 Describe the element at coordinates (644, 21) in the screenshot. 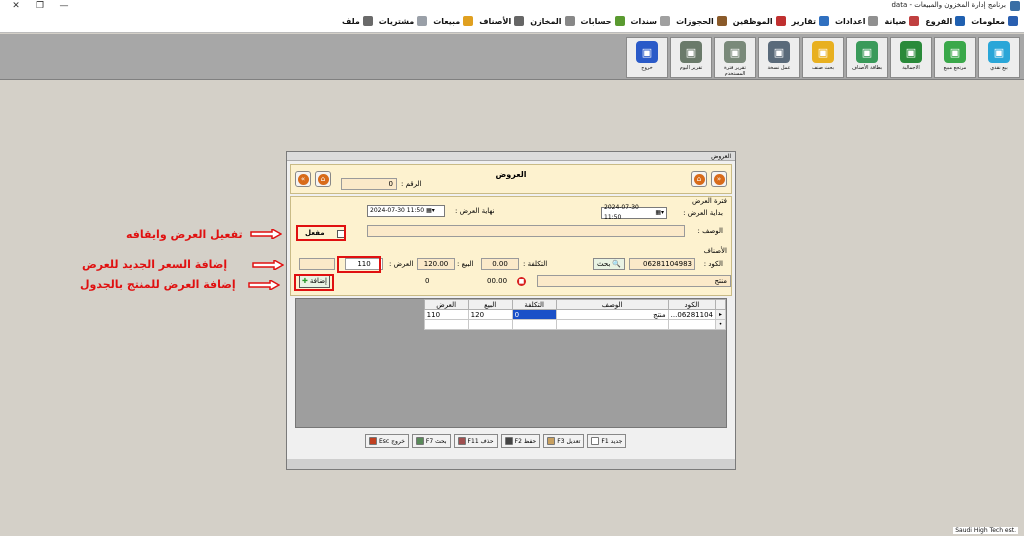

I see `menu-item-label: سندات` at that location.